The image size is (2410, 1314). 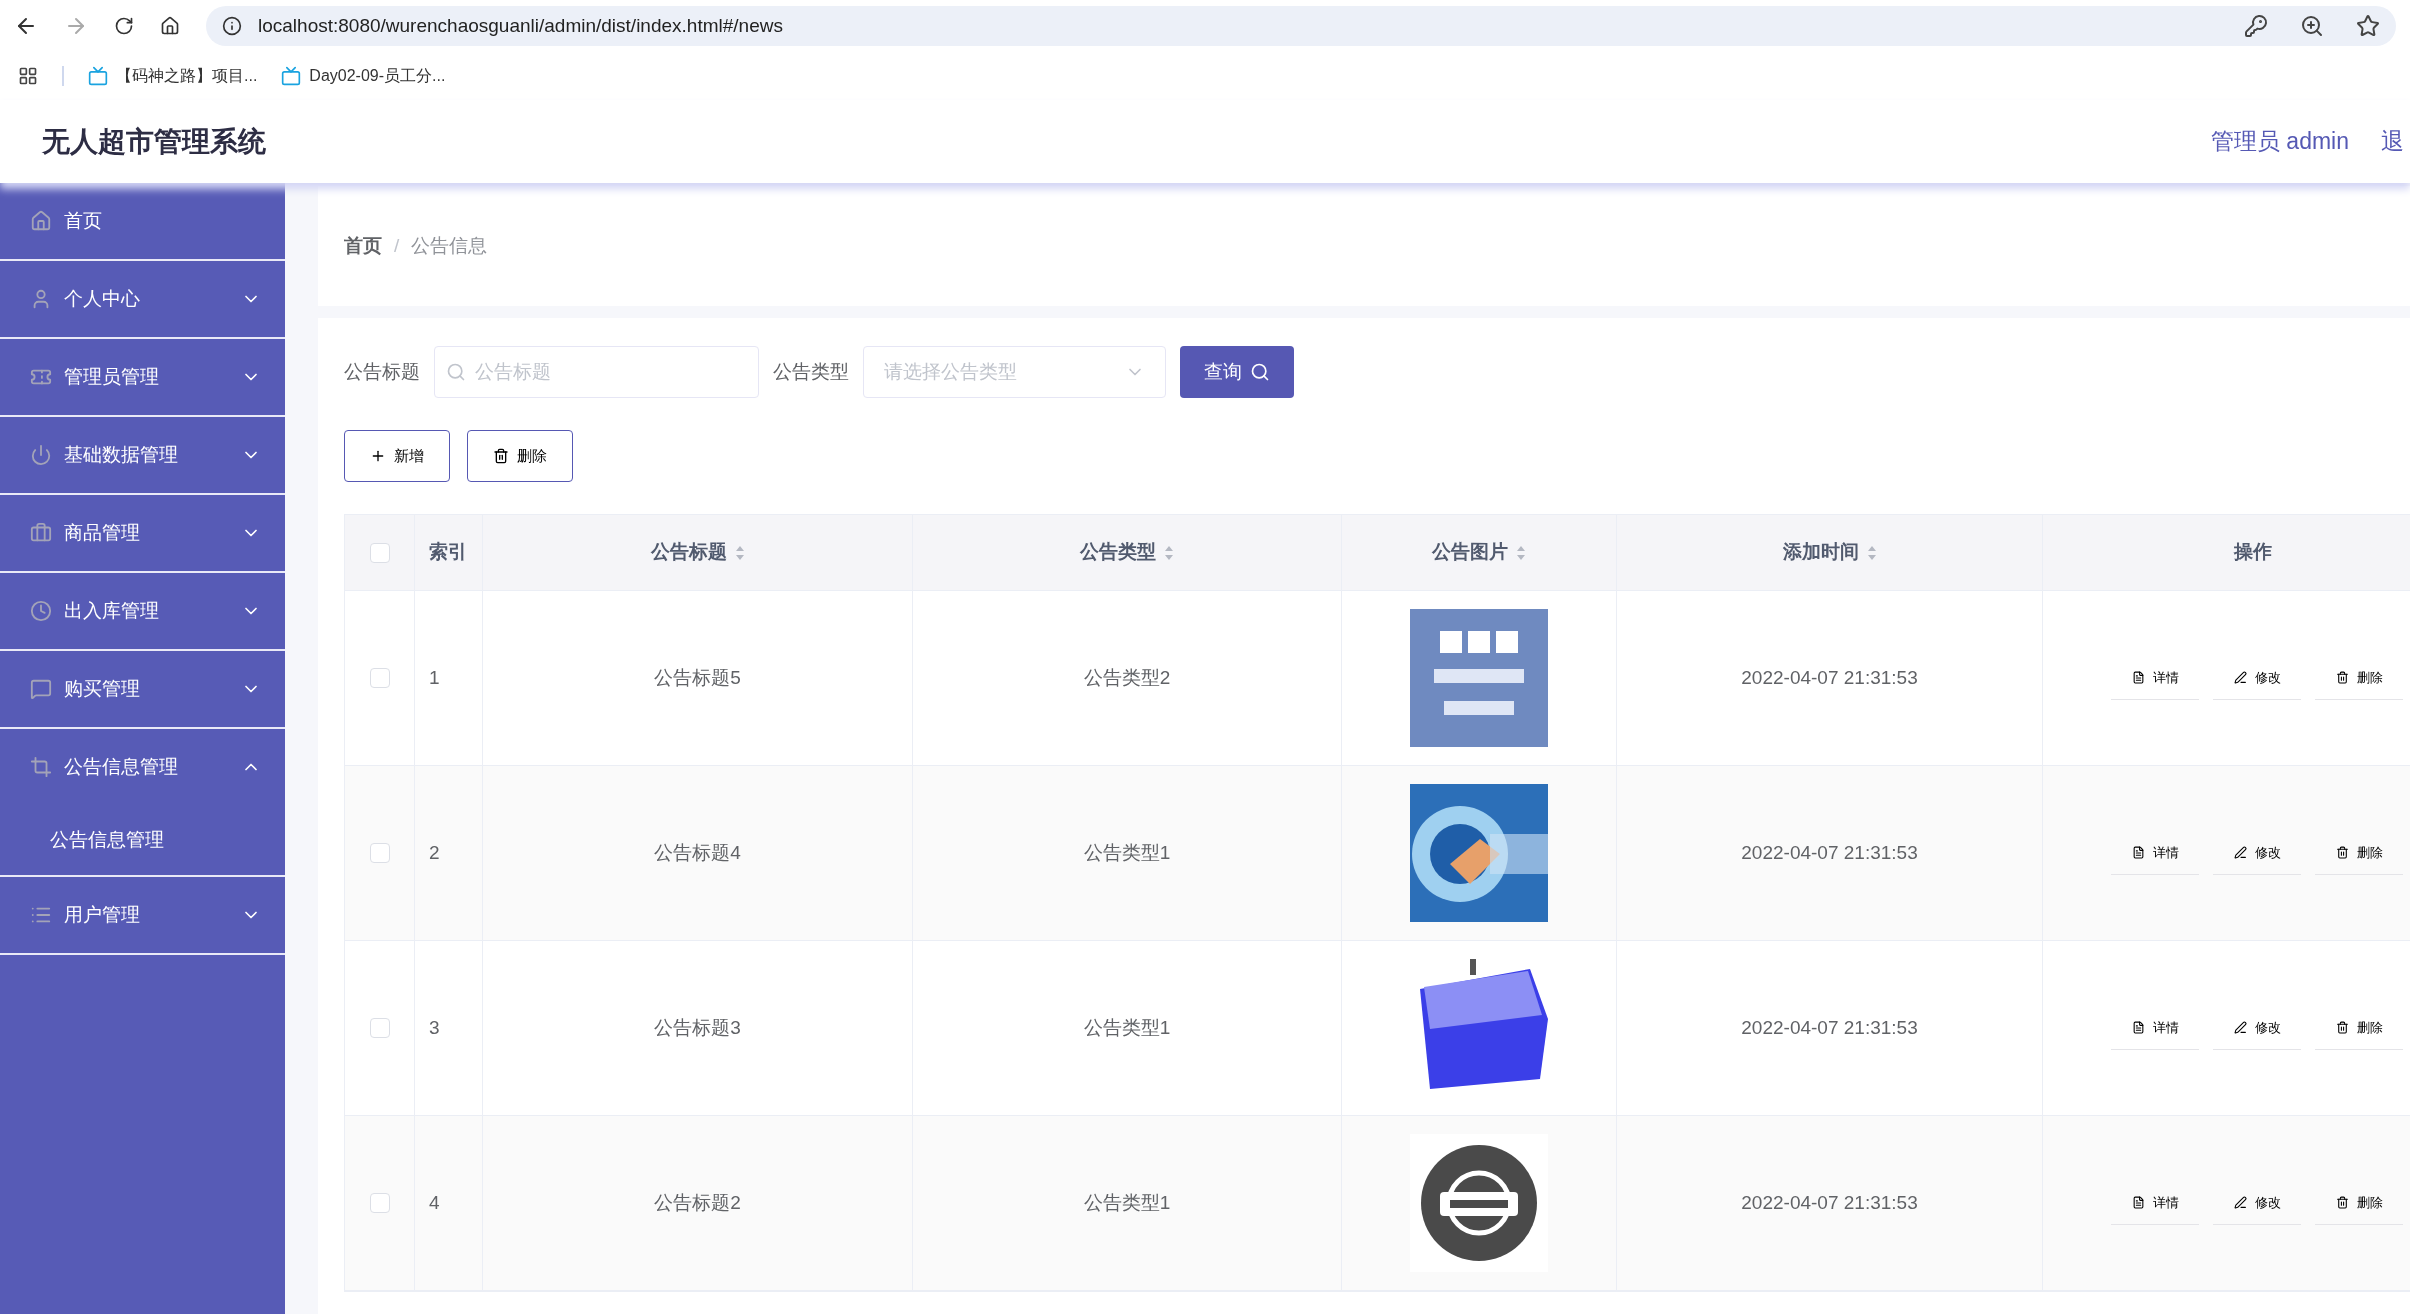 What do you see at coordinates (697, 852) in the screenshot?
I see `table-cell-text: 公告标题4` at bounding box center [697, 852].